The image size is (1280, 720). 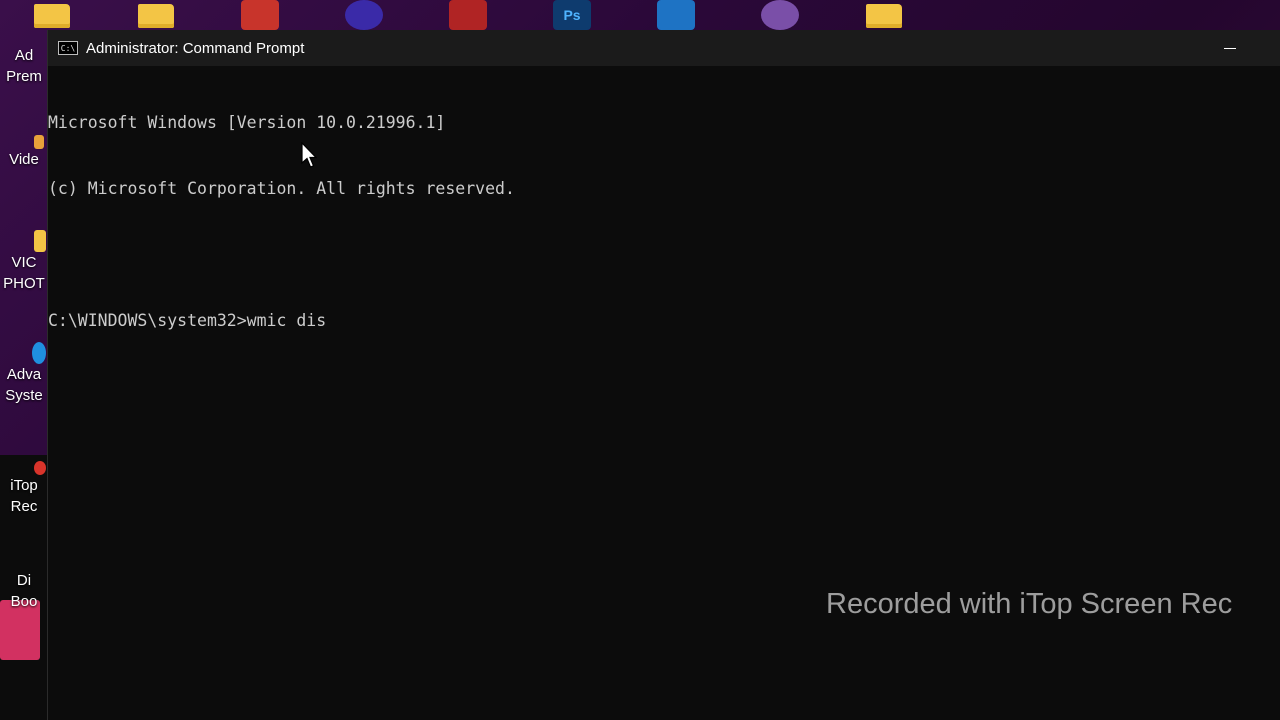 I want to click on desktop-icon-driver-booster: Di Boo, so click(x=24, y=615).